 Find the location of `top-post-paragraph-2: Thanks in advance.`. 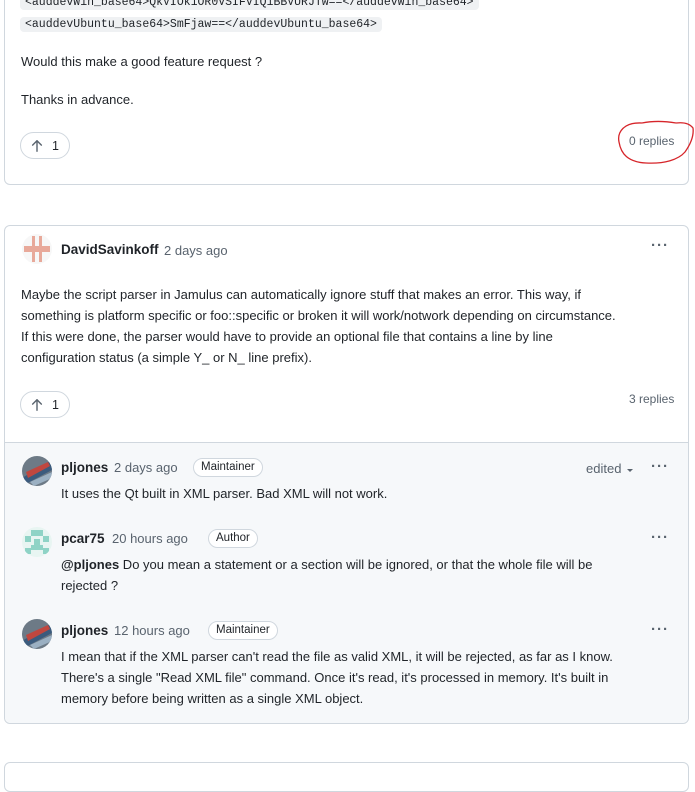

top-post-paragraph-2: Thanks in advance. is located at coordinates (77, 99).